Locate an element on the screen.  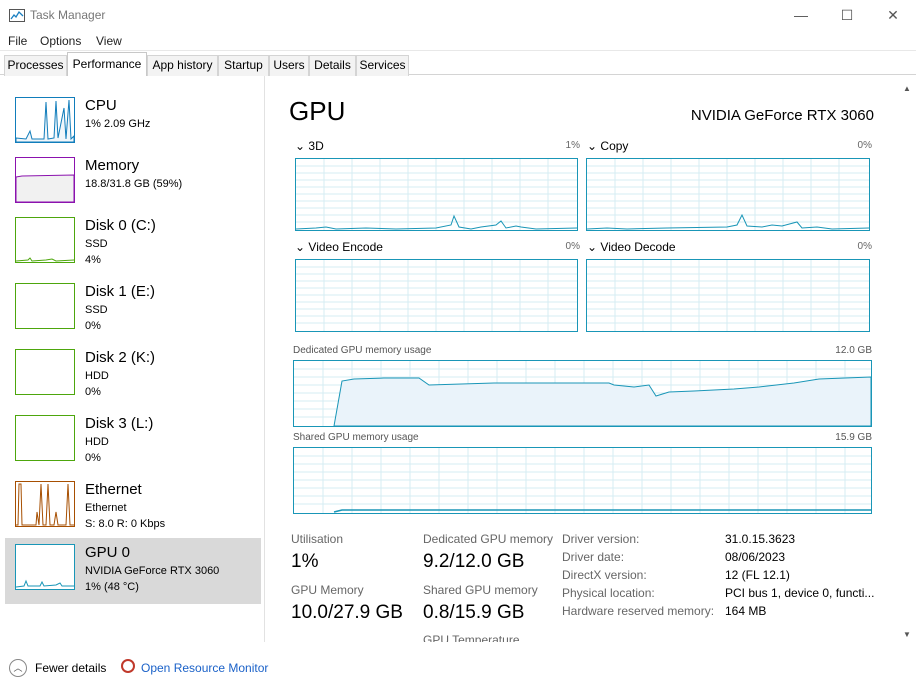
tab-startup: Startup is located at coordinates (243, 65).